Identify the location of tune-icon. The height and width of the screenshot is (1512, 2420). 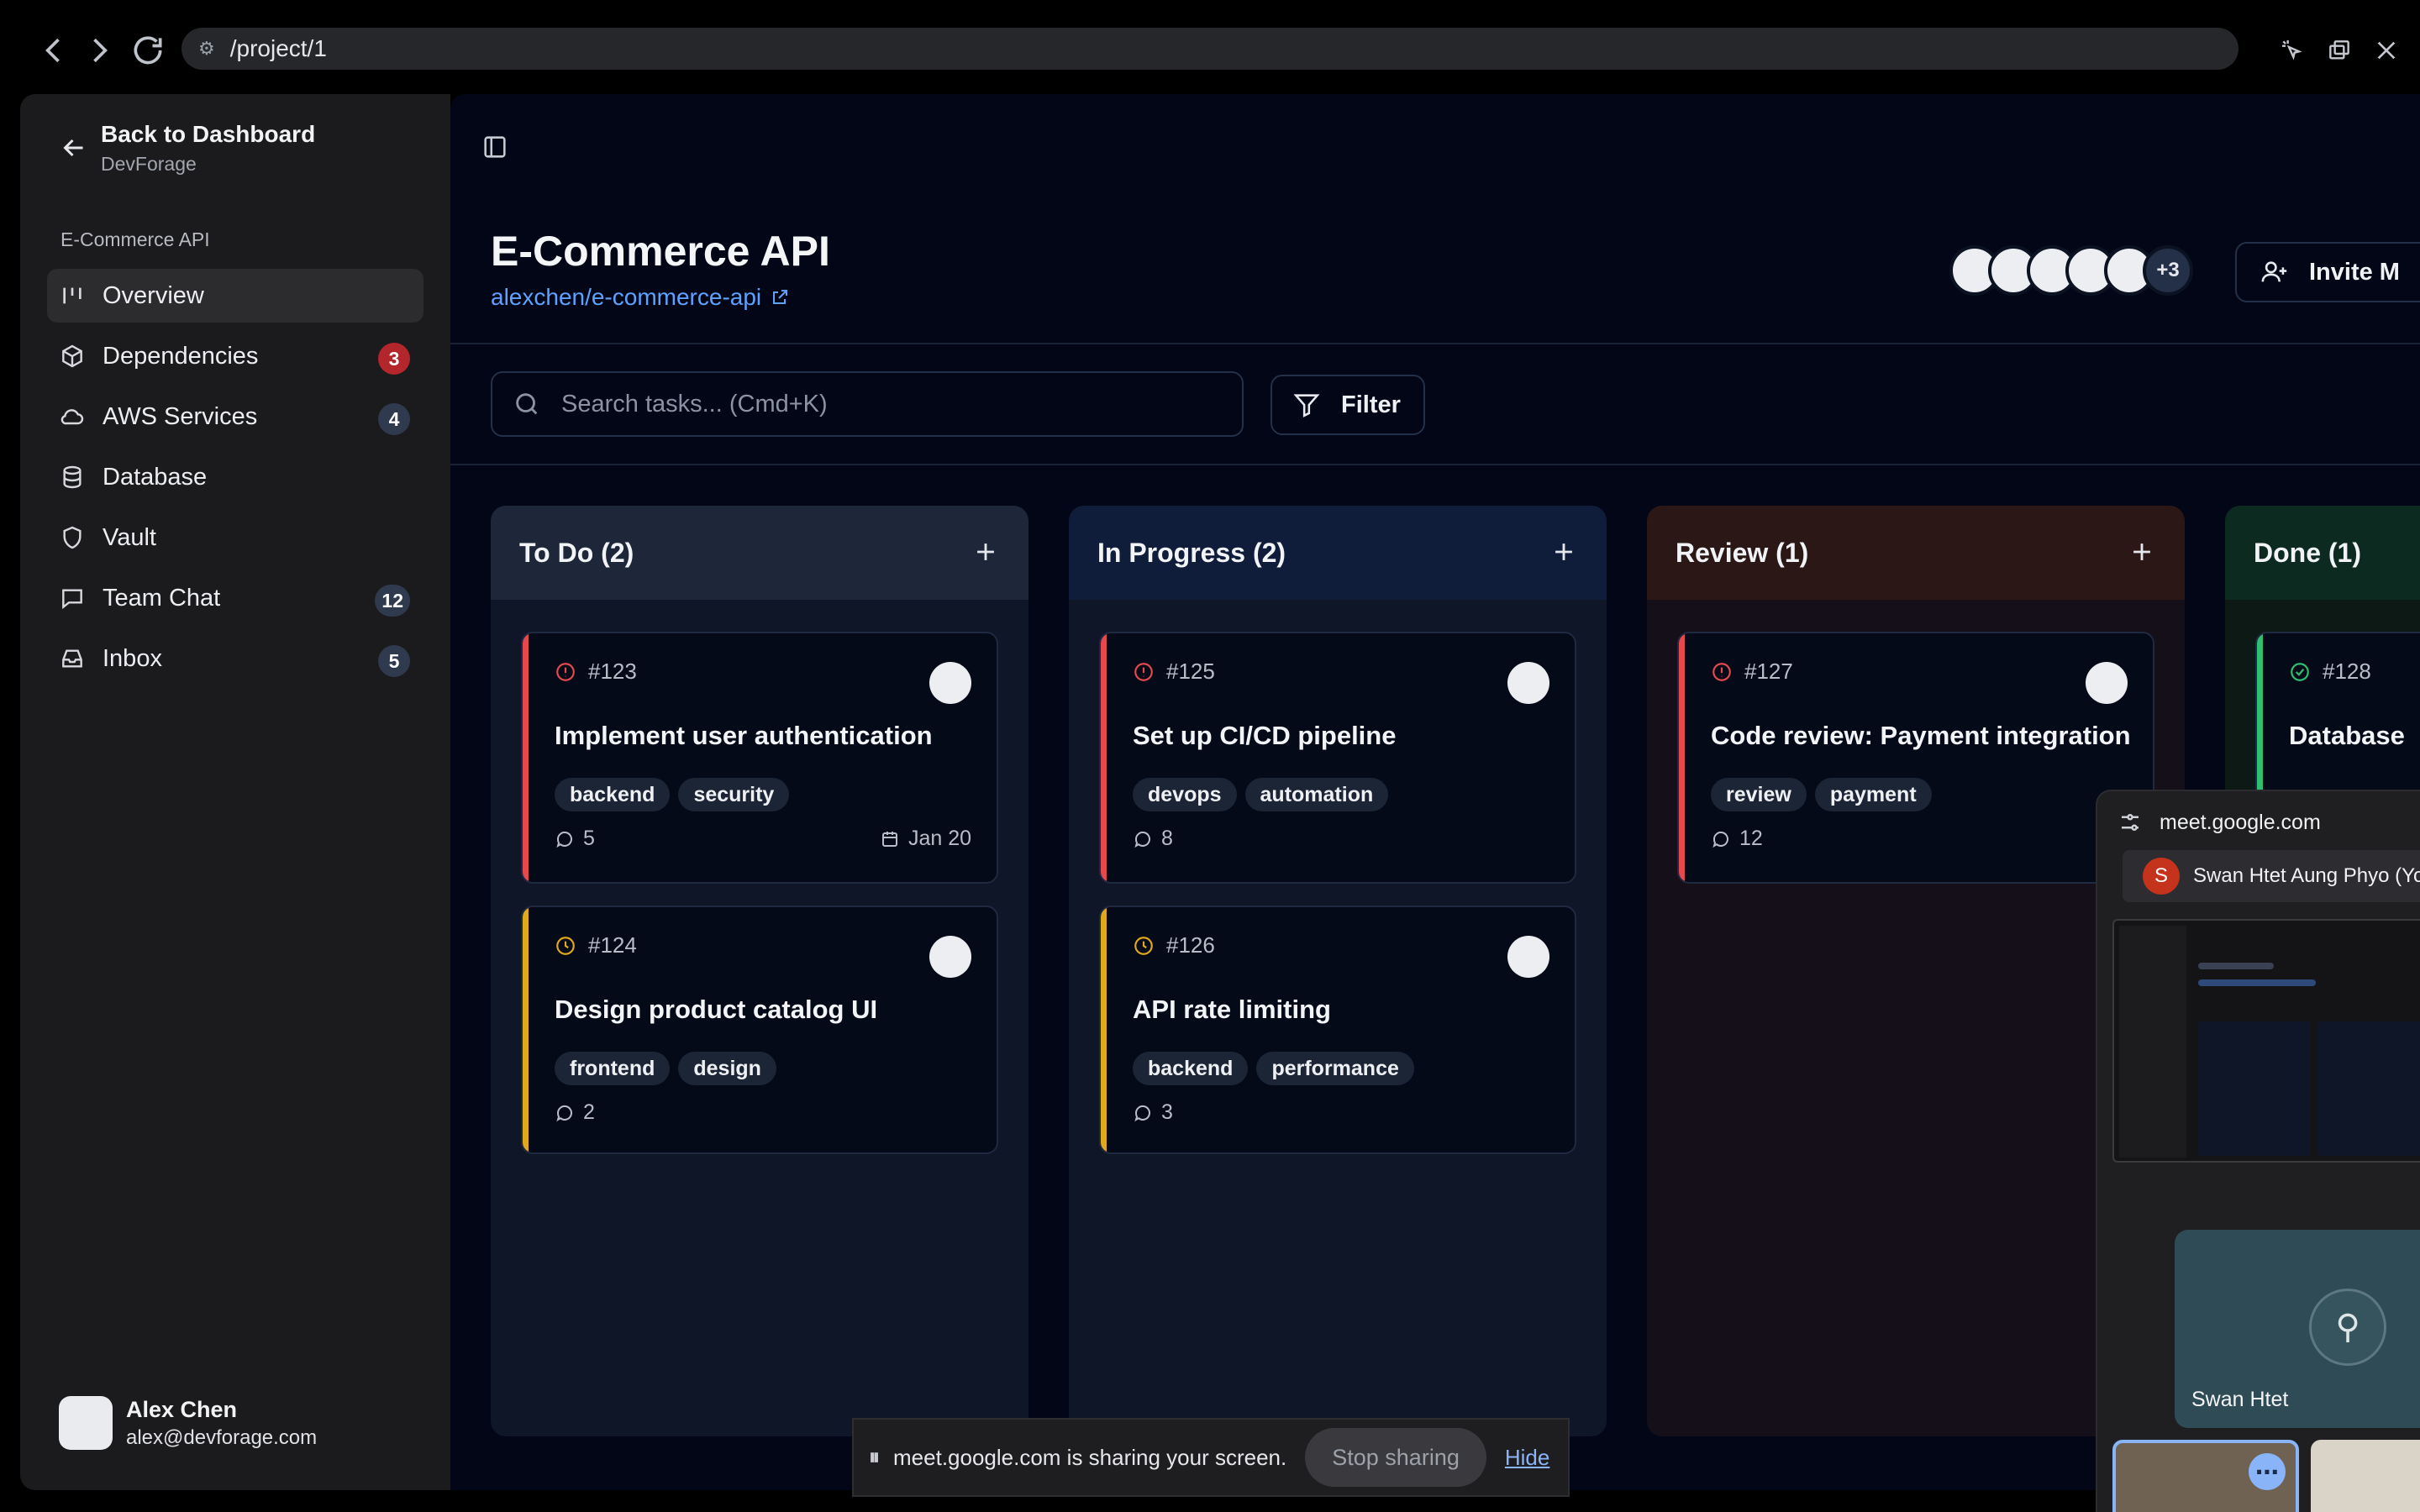
(2130, 822).